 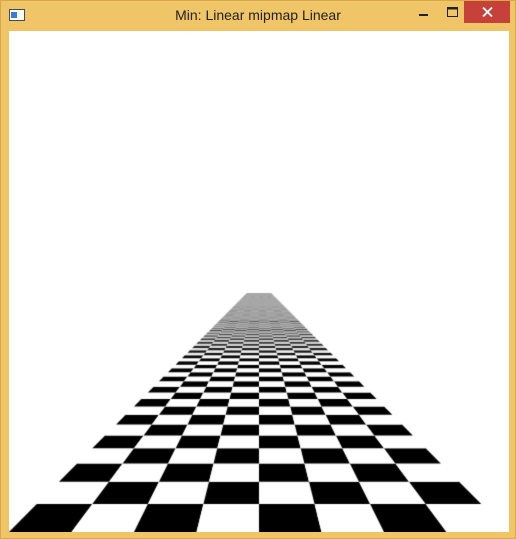 What do you see at coordinates (258, 16) in the screenshot?
I see `title-bar: Min: Linear mipmap Linear` at bounding box center [258, 16].